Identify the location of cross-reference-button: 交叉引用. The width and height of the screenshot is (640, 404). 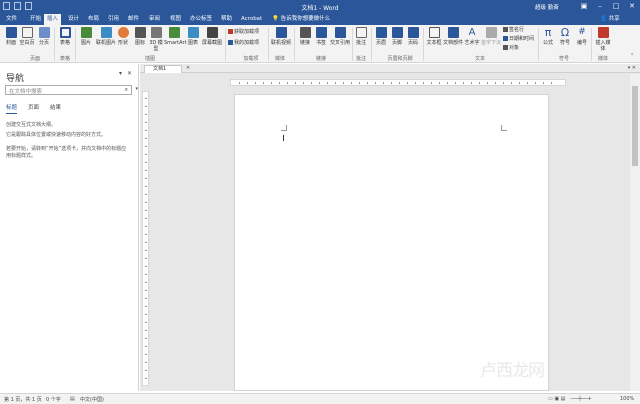
(340, 36).